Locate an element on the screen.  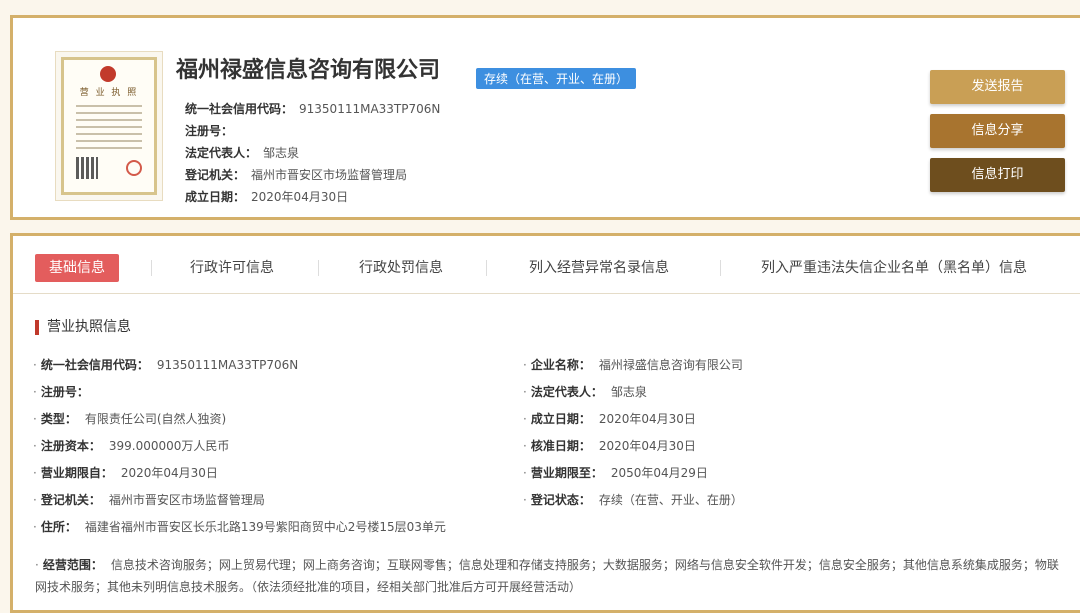
field-value: 福建省福州市晋安区长乐北路139号紫阳商贸中心2号楼15层03单元 is located at coordinates (265, 527).